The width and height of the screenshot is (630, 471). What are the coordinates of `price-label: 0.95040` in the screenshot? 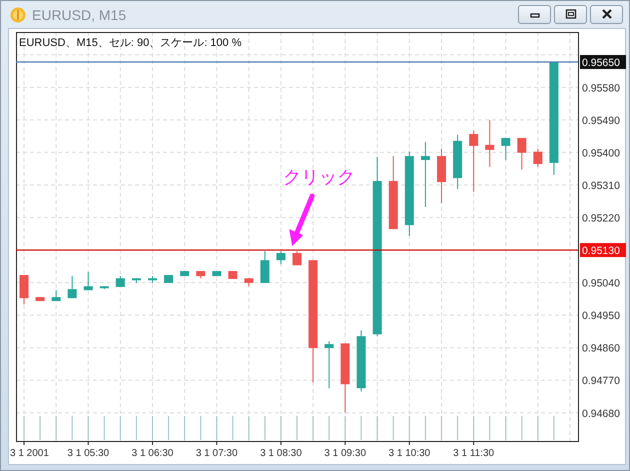 It's located at (601, 284).